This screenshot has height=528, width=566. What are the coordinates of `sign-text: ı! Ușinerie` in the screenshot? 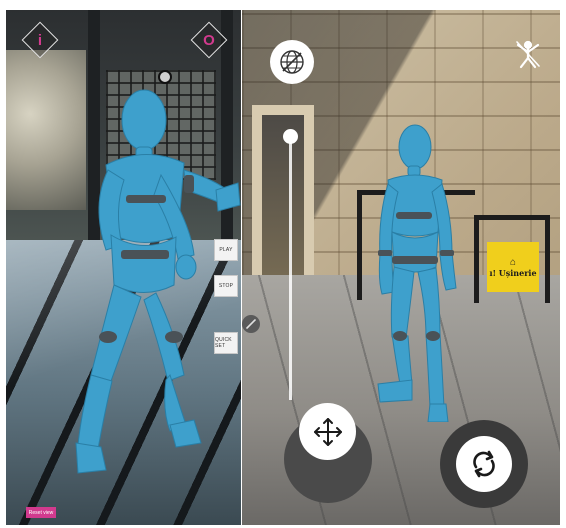 It's located at (513, 272).